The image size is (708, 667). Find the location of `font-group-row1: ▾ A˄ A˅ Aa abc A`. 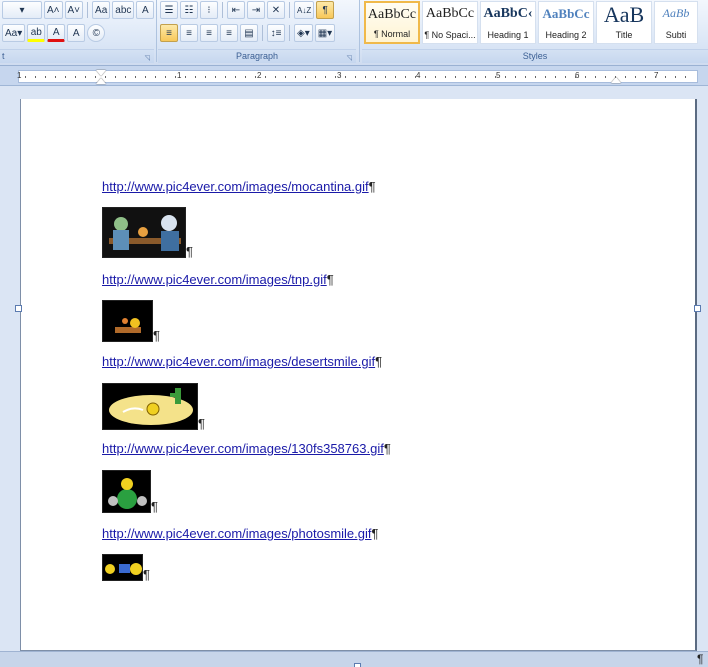

font-group-row1: ▾ A˄ A˅ Aa abc A is located at coordinates (78, 10).